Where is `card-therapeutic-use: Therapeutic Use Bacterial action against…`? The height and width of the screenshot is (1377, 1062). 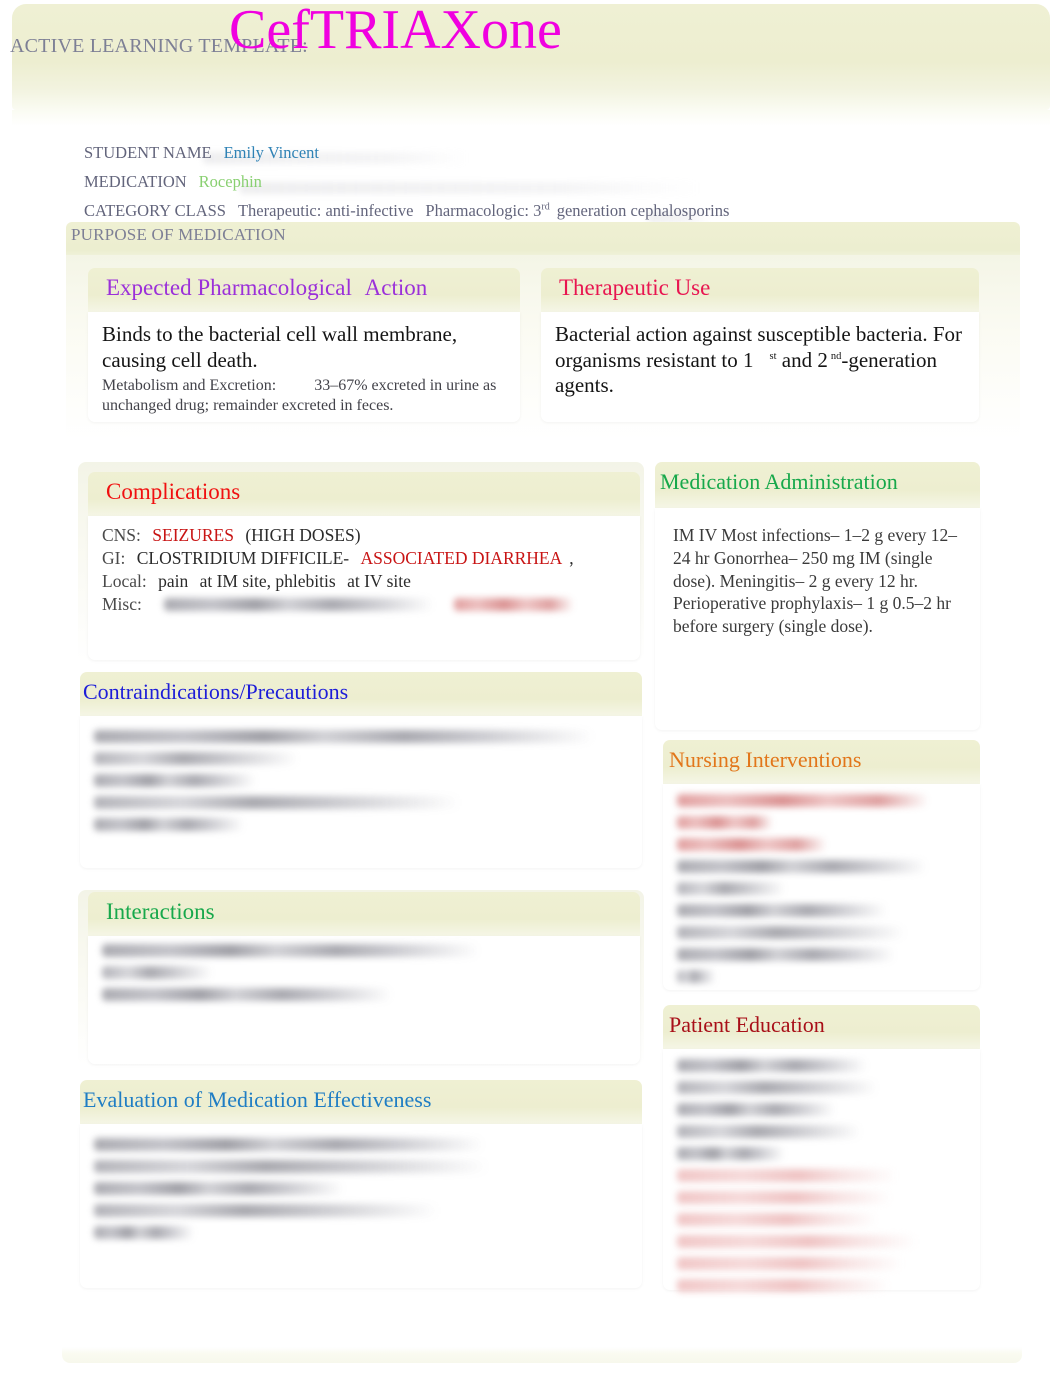 card-therapeutic-use: Therapeutic Use Bacterial action against… is located at coordinates (760, 345).